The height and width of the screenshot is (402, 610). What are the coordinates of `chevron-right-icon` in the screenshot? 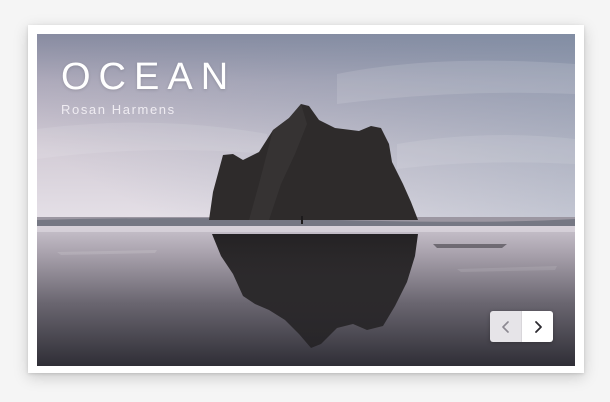 It's located at (538, 326).